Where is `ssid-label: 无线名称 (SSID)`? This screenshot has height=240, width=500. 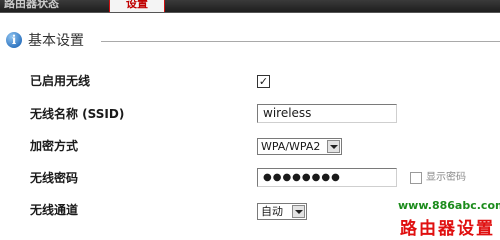
ssid-label: 无线名称 (SSID) is located at coordinates (77, 114).